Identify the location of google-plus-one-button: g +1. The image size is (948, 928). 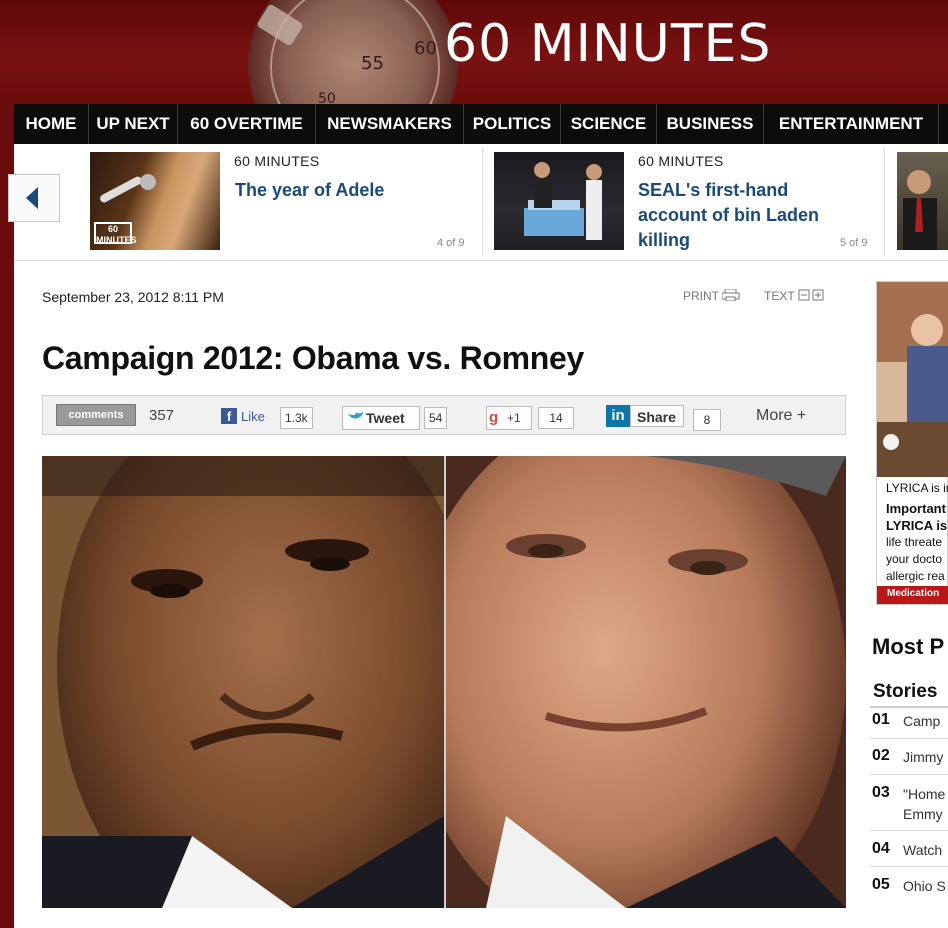
(509, 418).